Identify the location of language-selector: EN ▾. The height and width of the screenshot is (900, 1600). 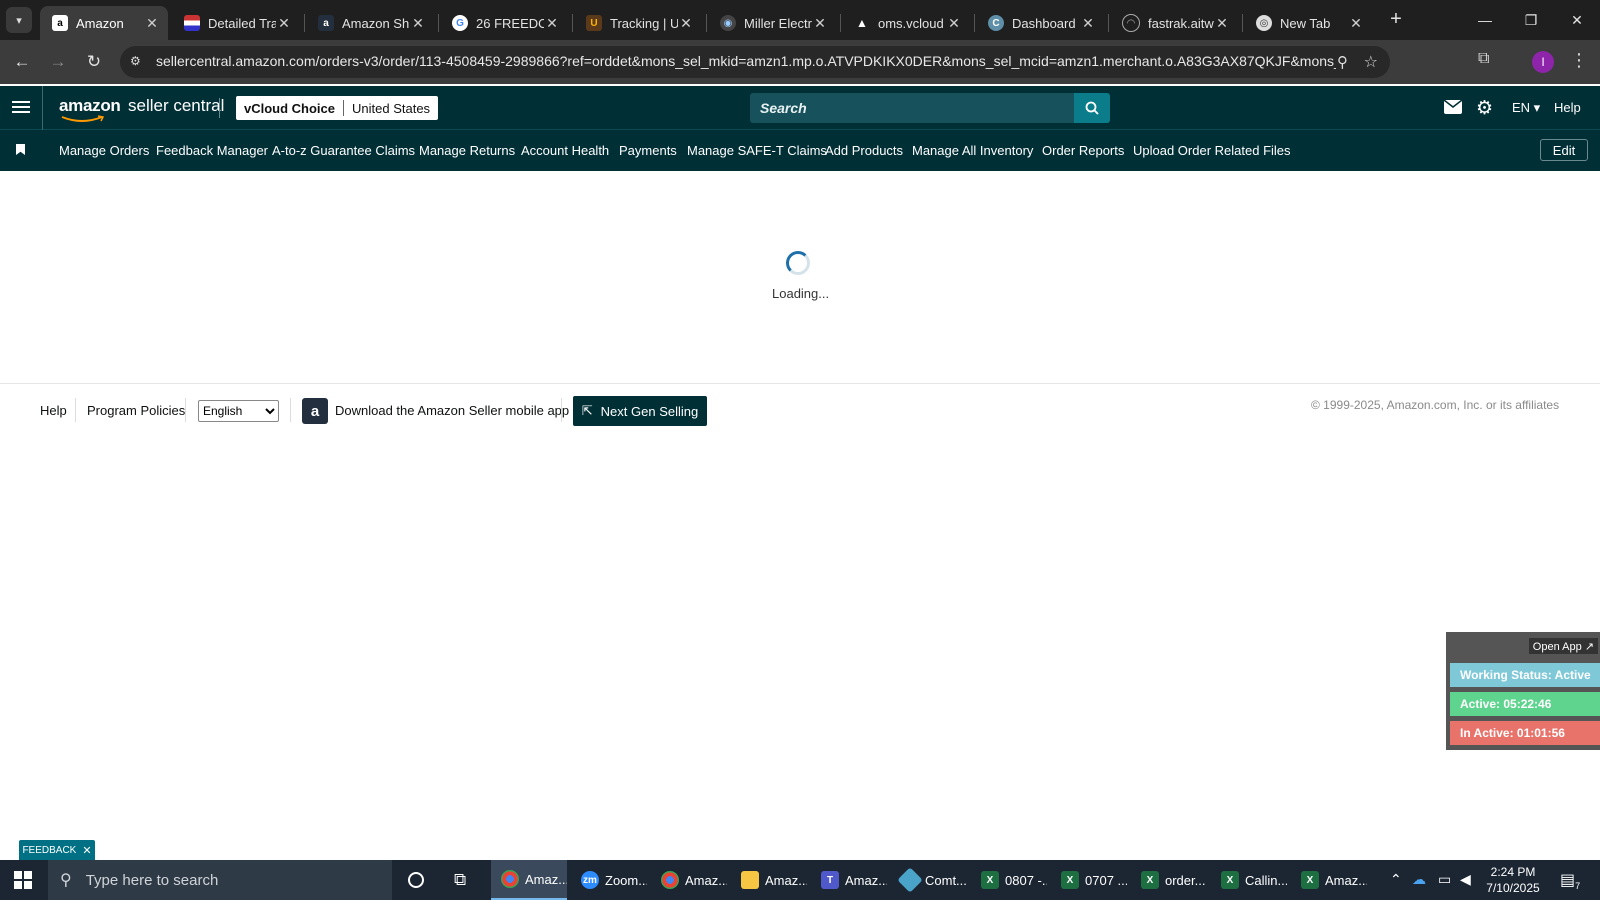
(1526, 108).